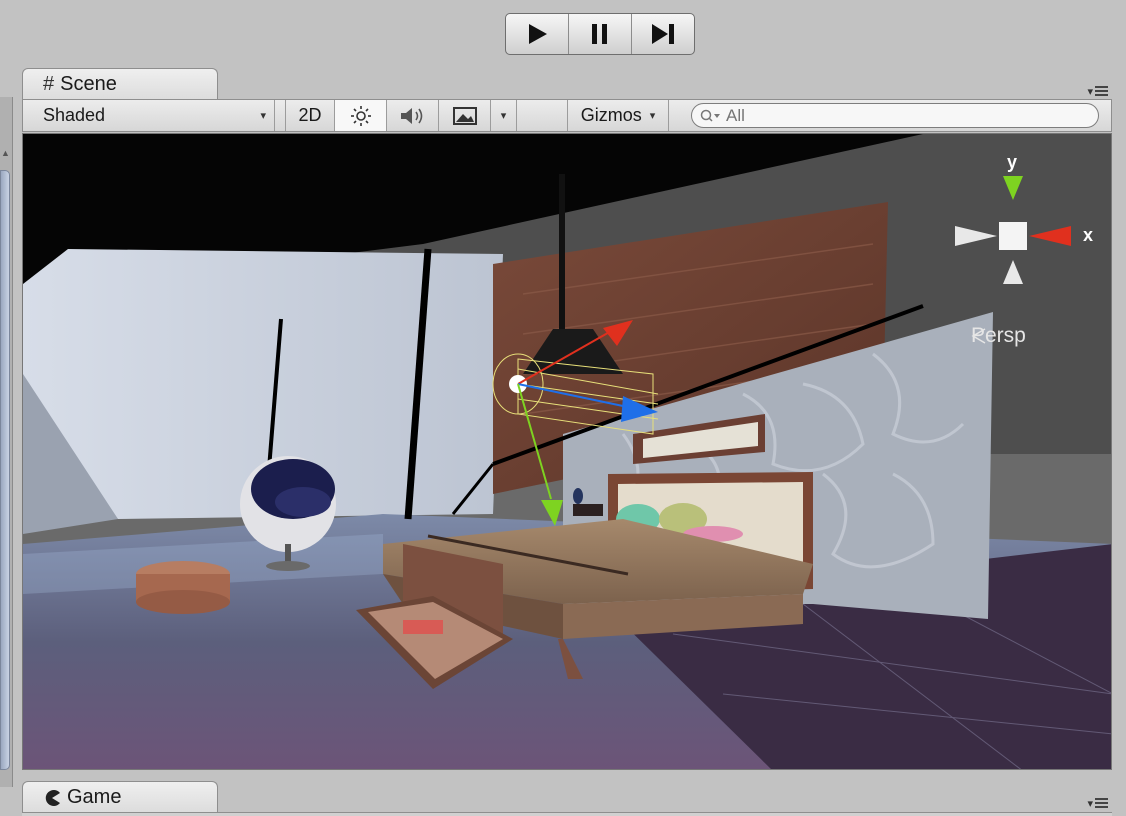 This screenshot has height=816, width=1126. Describe the element at coordinates (52, 797) in the screenshot. I see `pacman-icon` at that location.